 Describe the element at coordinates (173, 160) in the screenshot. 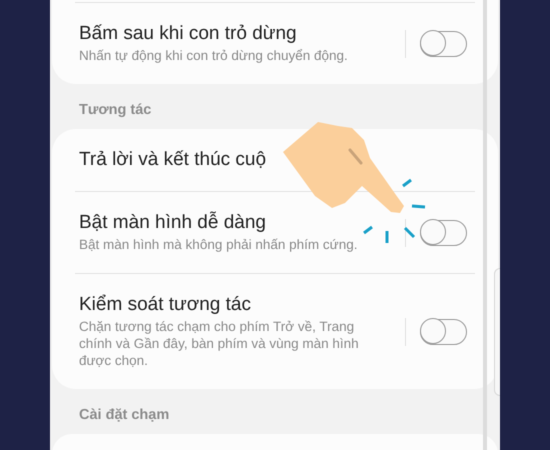

I see `setting-title: Trả lời và kết thúc cuộ` at that location.